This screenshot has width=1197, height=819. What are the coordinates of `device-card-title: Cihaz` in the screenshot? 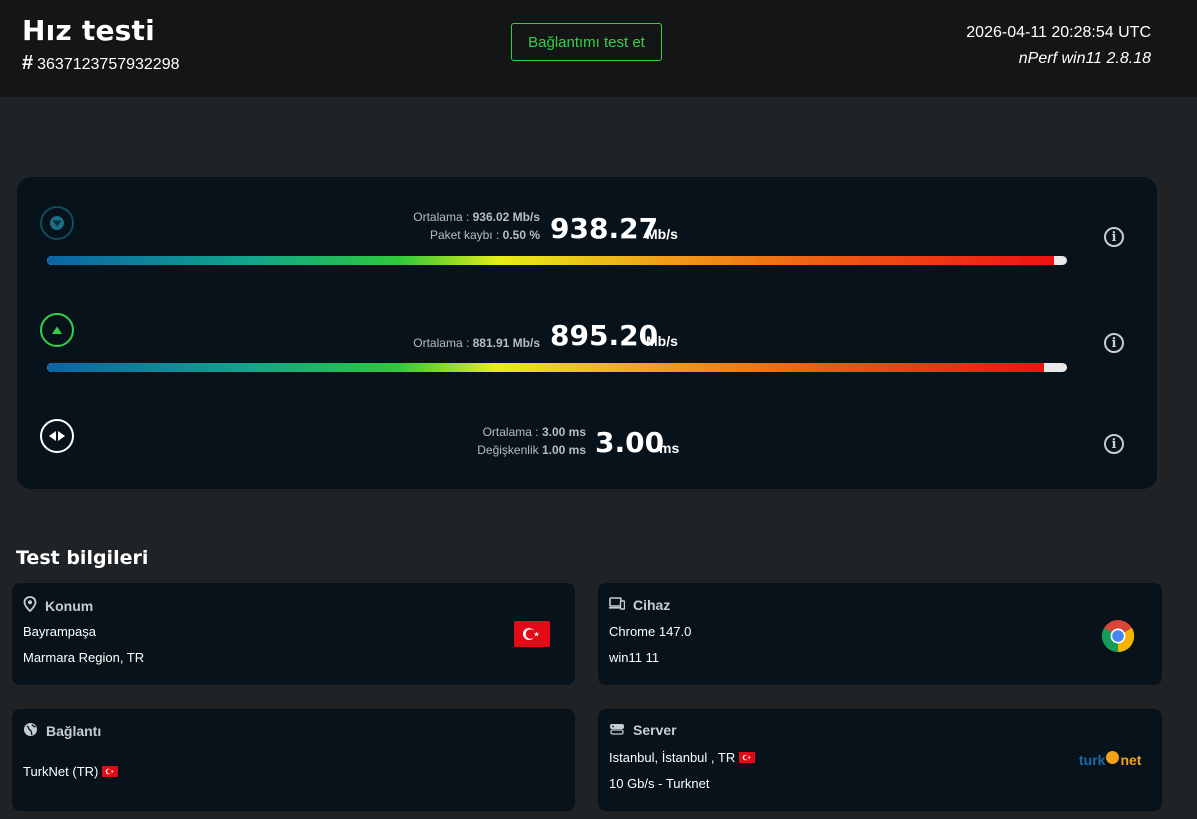 It's located at (639, 604).